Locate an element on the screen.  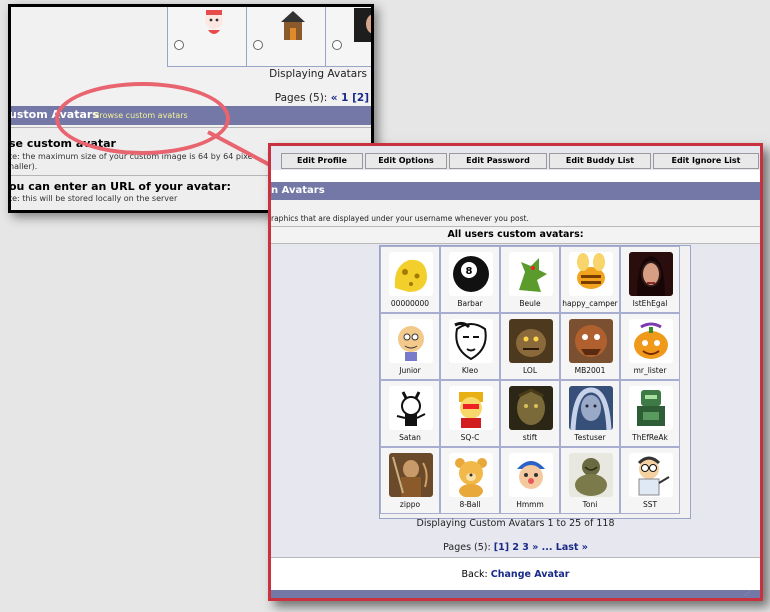
pumpkin-avatar-icon is located at coordinates (651, 341).